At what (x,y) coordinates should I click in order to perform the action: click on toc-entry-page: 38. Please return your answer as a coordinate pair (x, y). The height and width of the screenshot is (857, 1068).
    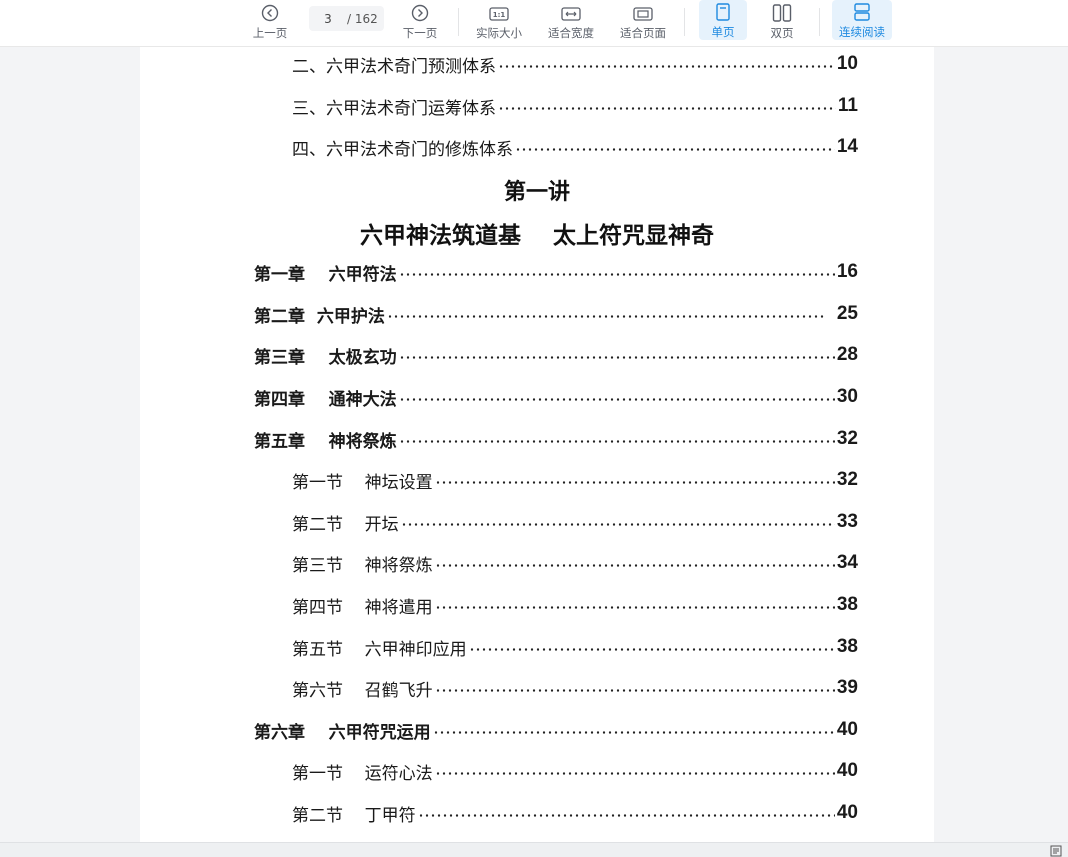
    Looking at the image, I should click on (847, 604).